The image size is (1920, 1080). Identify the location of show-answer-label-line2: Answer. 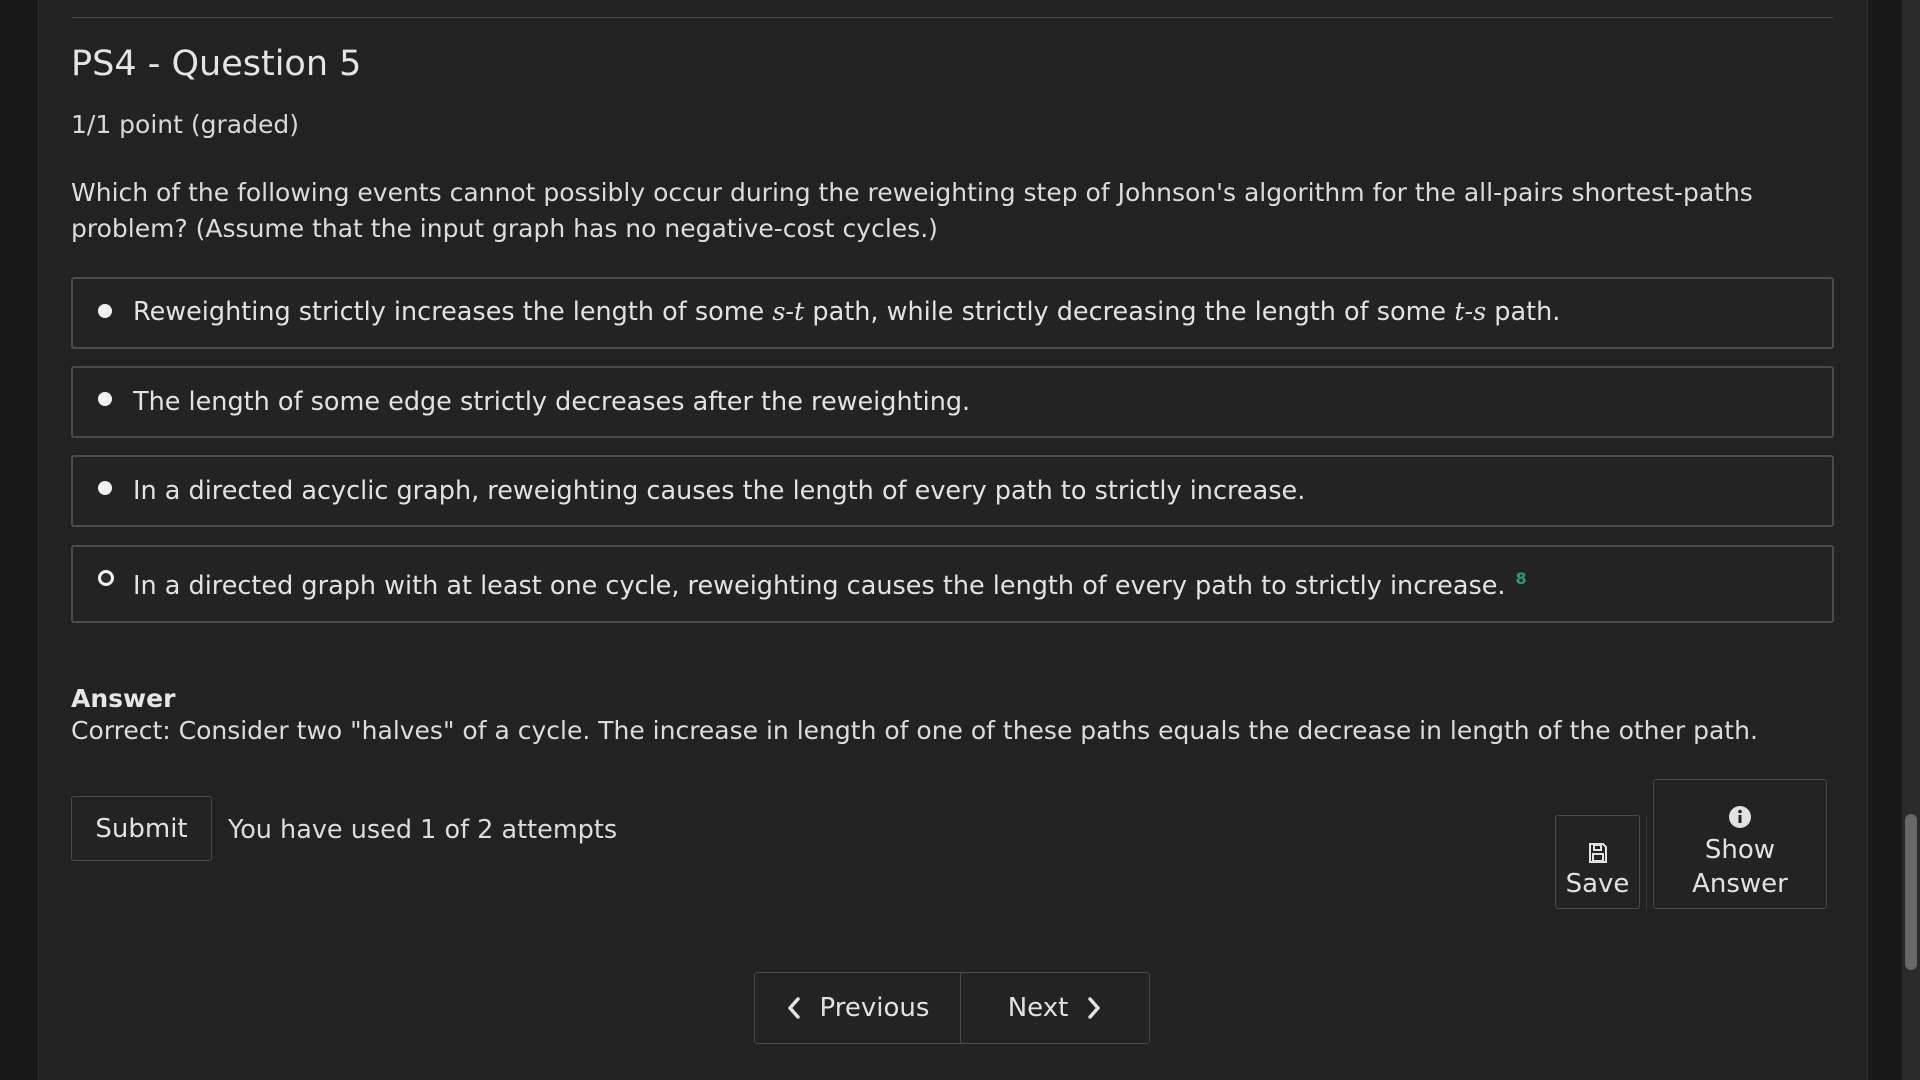
(1740, 884).